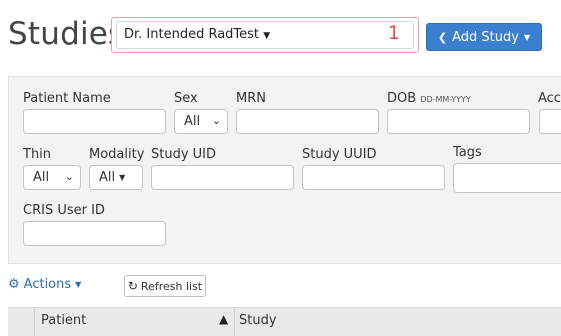  What do you see at coordinates (549, 98) in the screenshot?
I see `accession-label: Acc` at bounding box center [549, 98].